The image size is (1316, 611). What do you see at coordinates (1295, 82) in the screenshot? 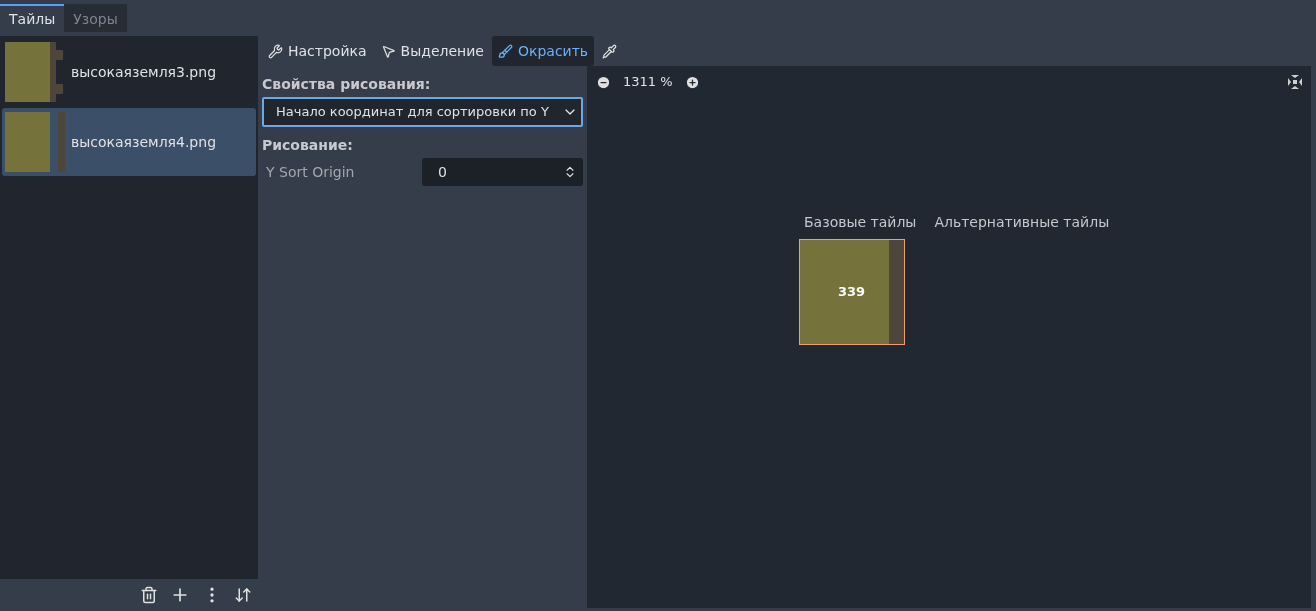
I see `center-view-icon` at bounding box center [1295, 82].